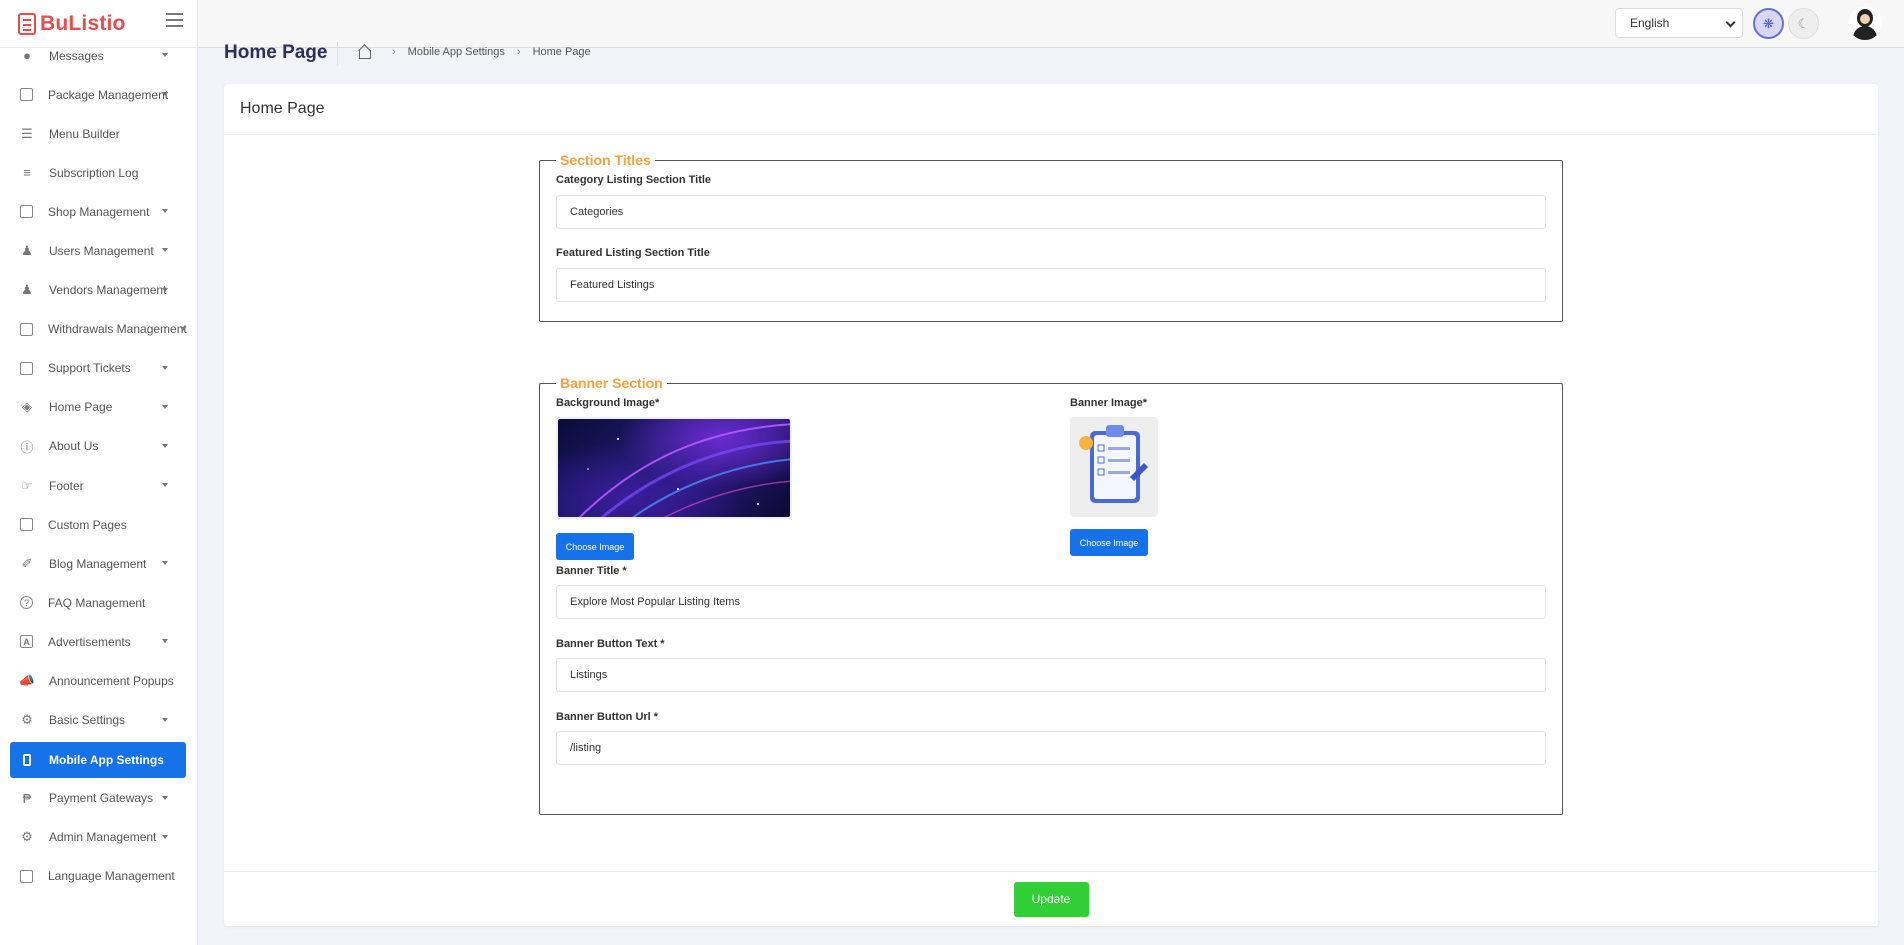 Image resolution: width=1904 pixels, height=945 pixels. What do you see at coordinates (27, 837) in the screenshot?
I see `admin-icon: ⚙` at bounding box center [27, 837].